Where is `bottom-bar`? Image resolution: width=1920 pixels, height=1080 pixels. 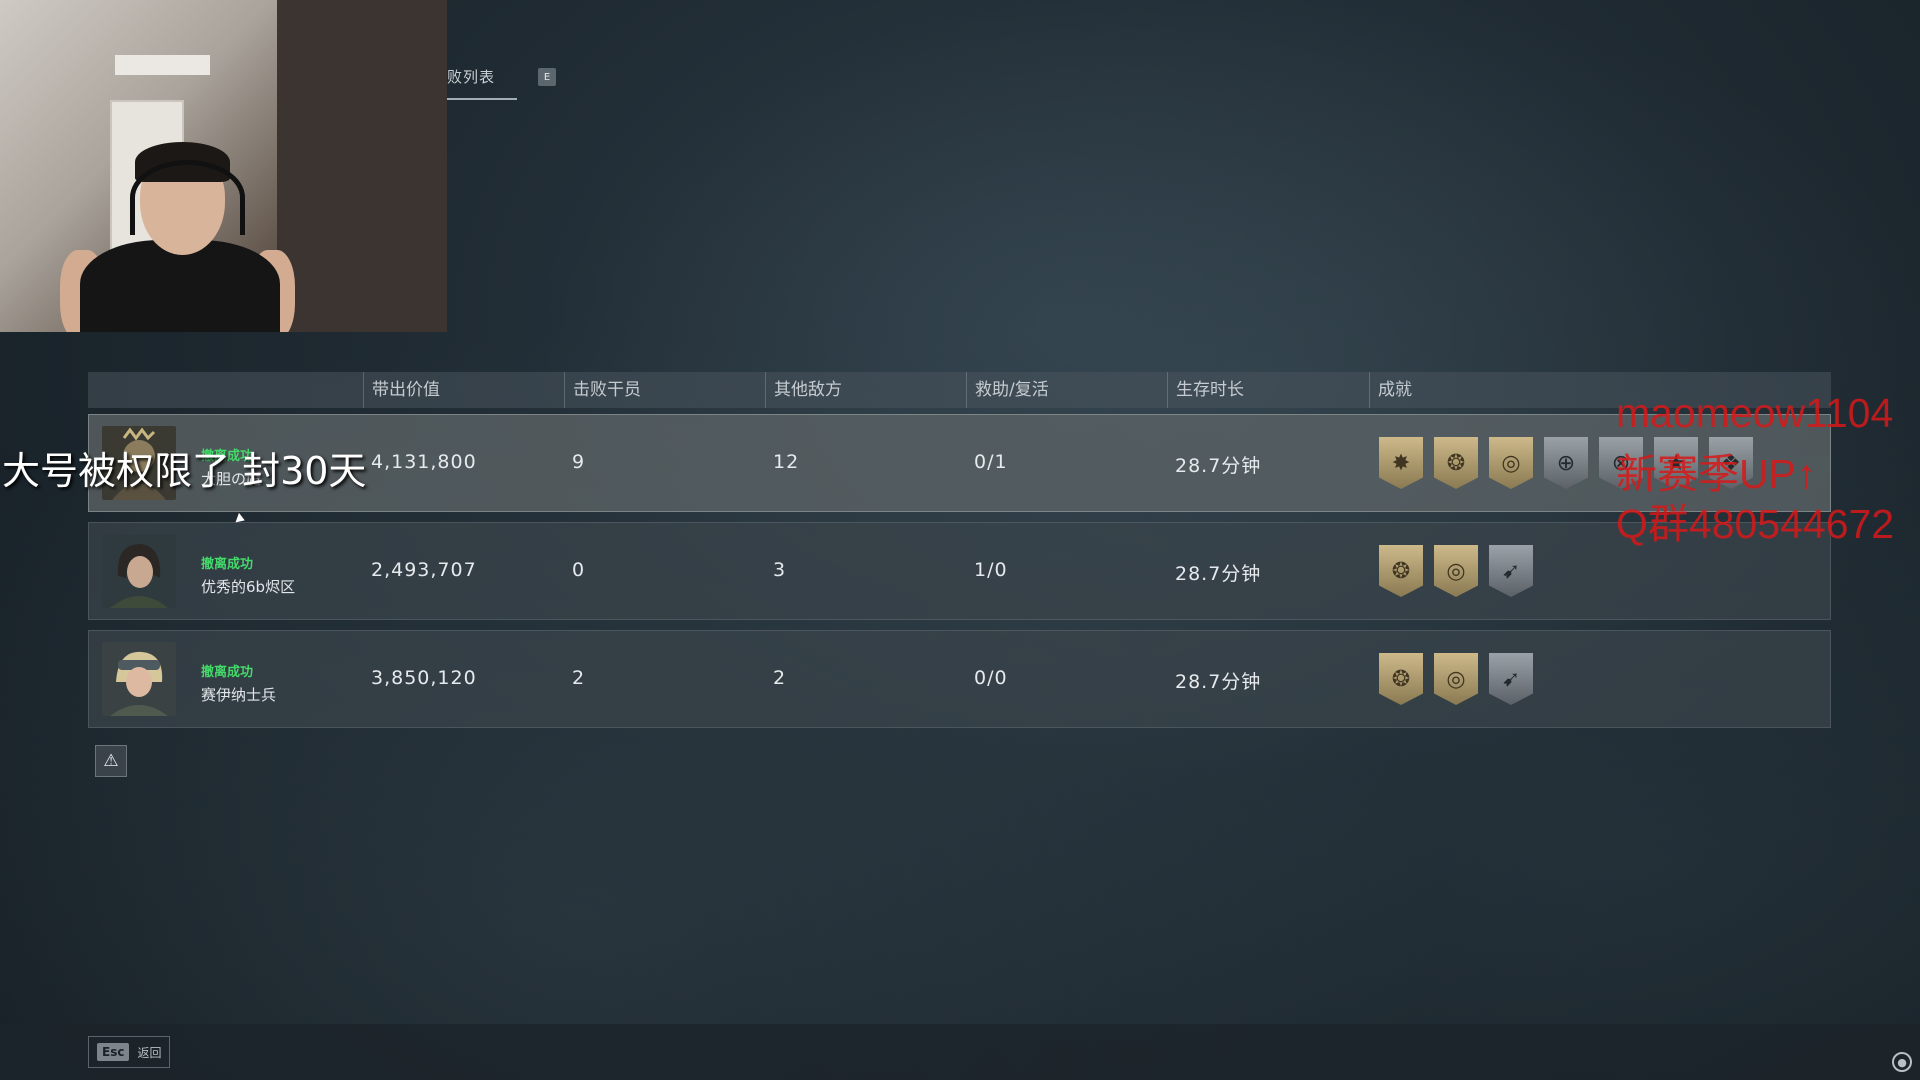
bottom-bar is located at coordinates (960, 1052).